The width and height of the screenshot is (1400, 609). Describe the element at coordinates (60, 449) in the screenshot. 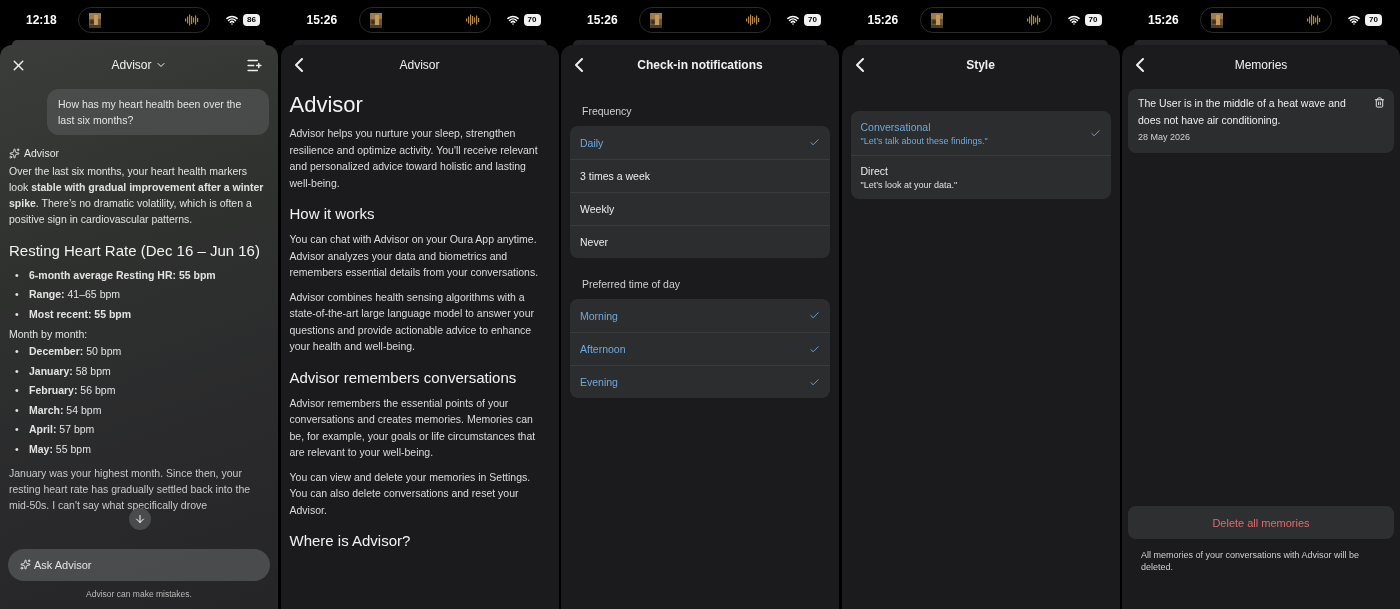

I see `month-item: May: 55 bpm` at that location.